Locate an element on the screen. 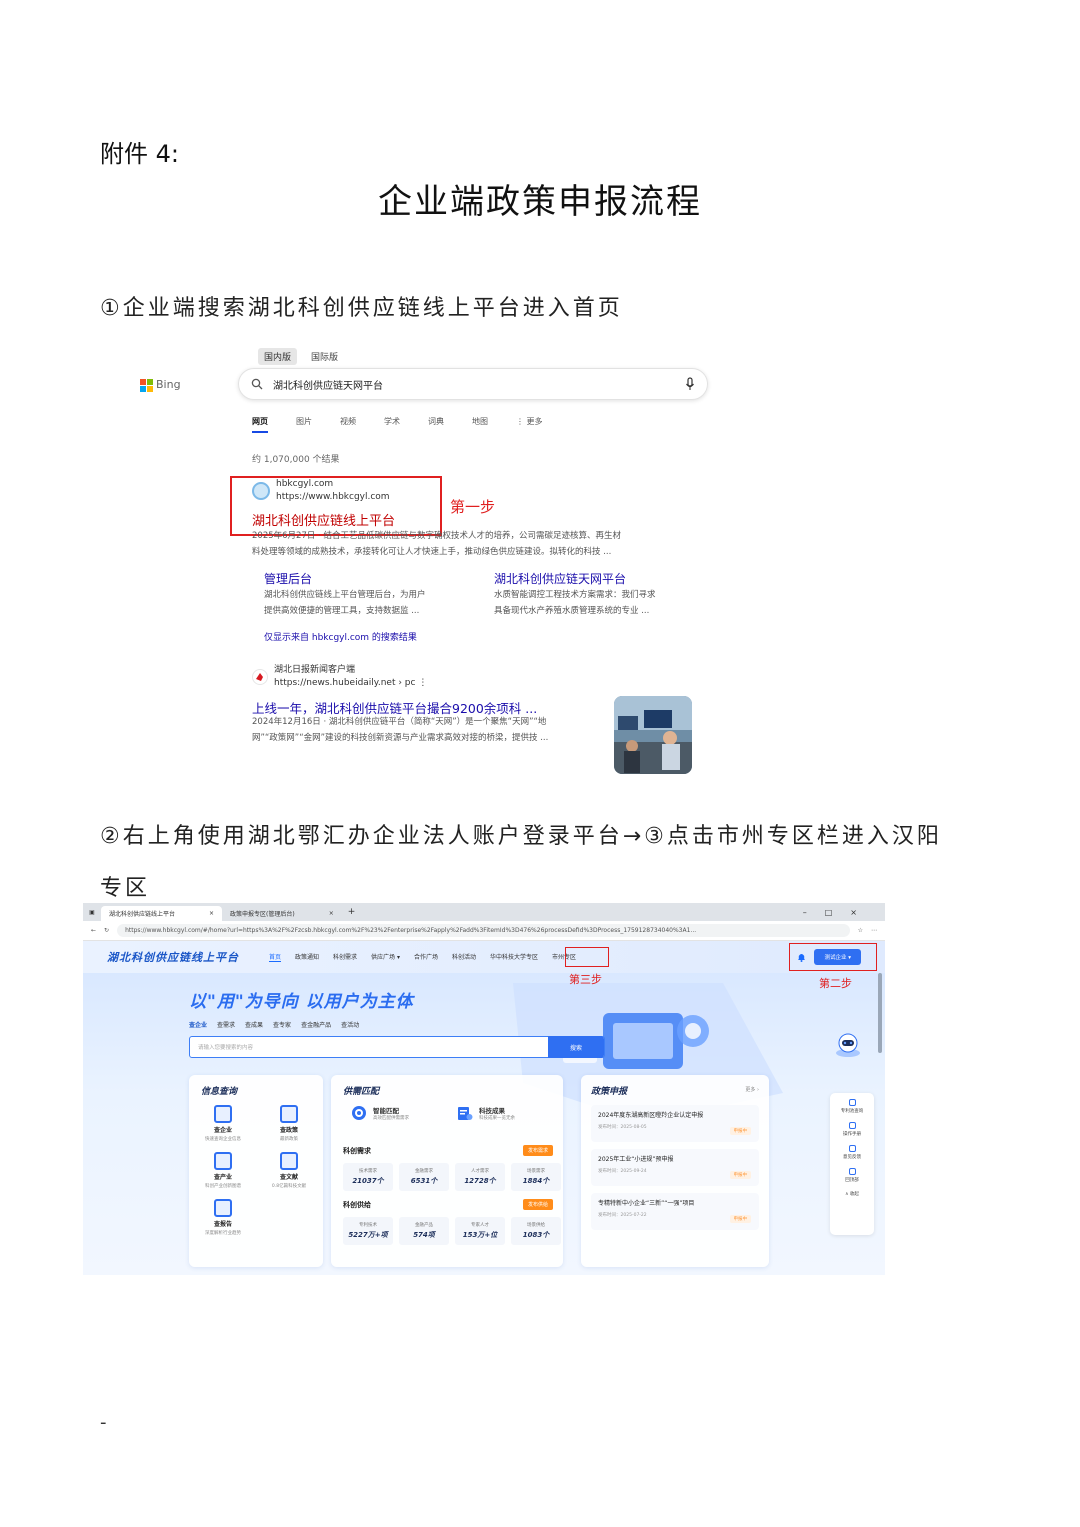 The height and width of the screenshot is (1527, 1080). demand-tech-label: 技术需求 is located at coordinates (368, 1171).